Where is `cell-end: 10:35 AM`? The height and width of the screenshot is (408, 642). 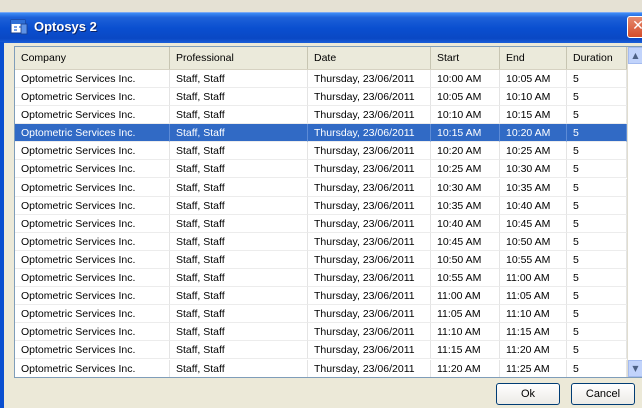
cell-end: 10:35 AM is located at coordinates (533, 187).